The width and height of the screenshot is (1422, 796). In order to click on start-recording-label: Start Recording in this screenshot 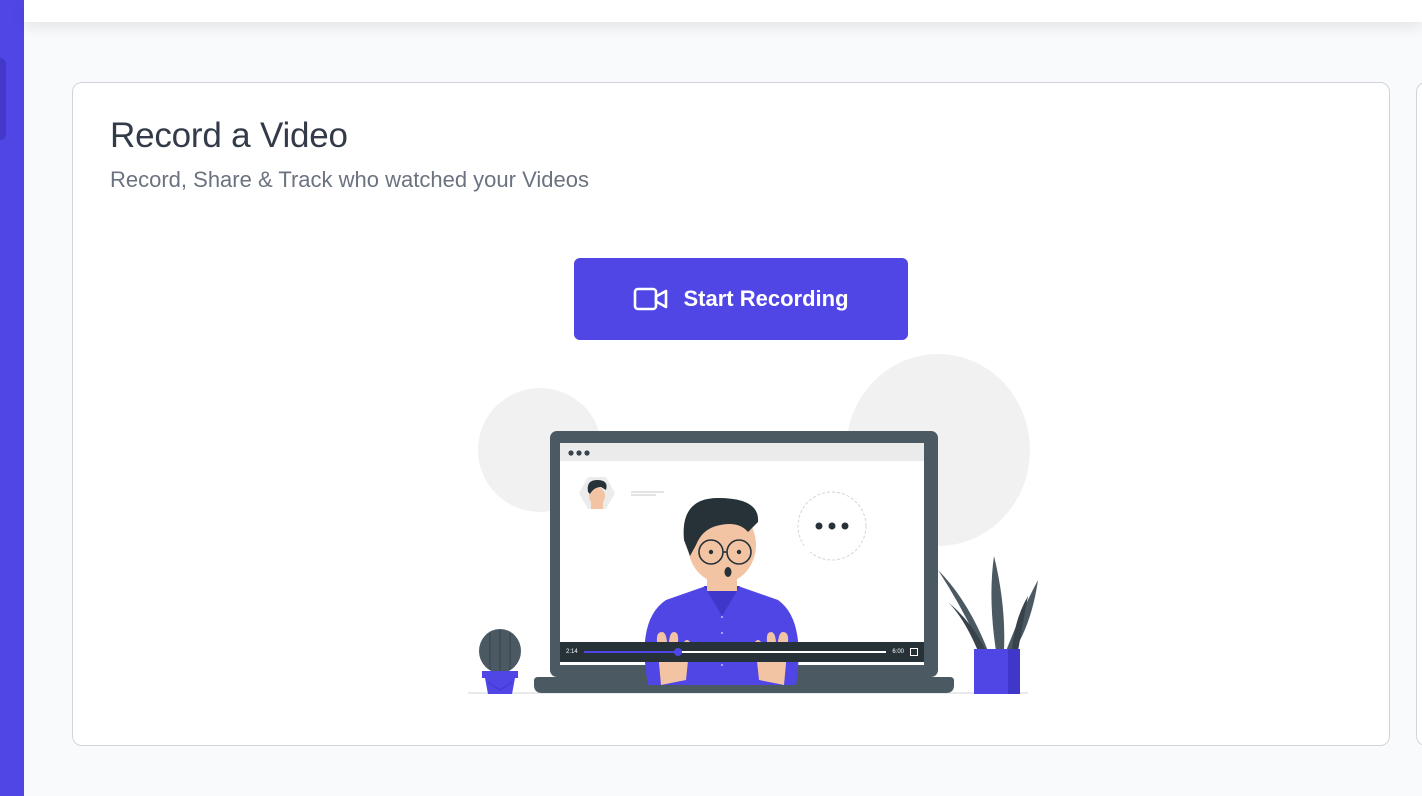, I will do `click(766, 298)`.